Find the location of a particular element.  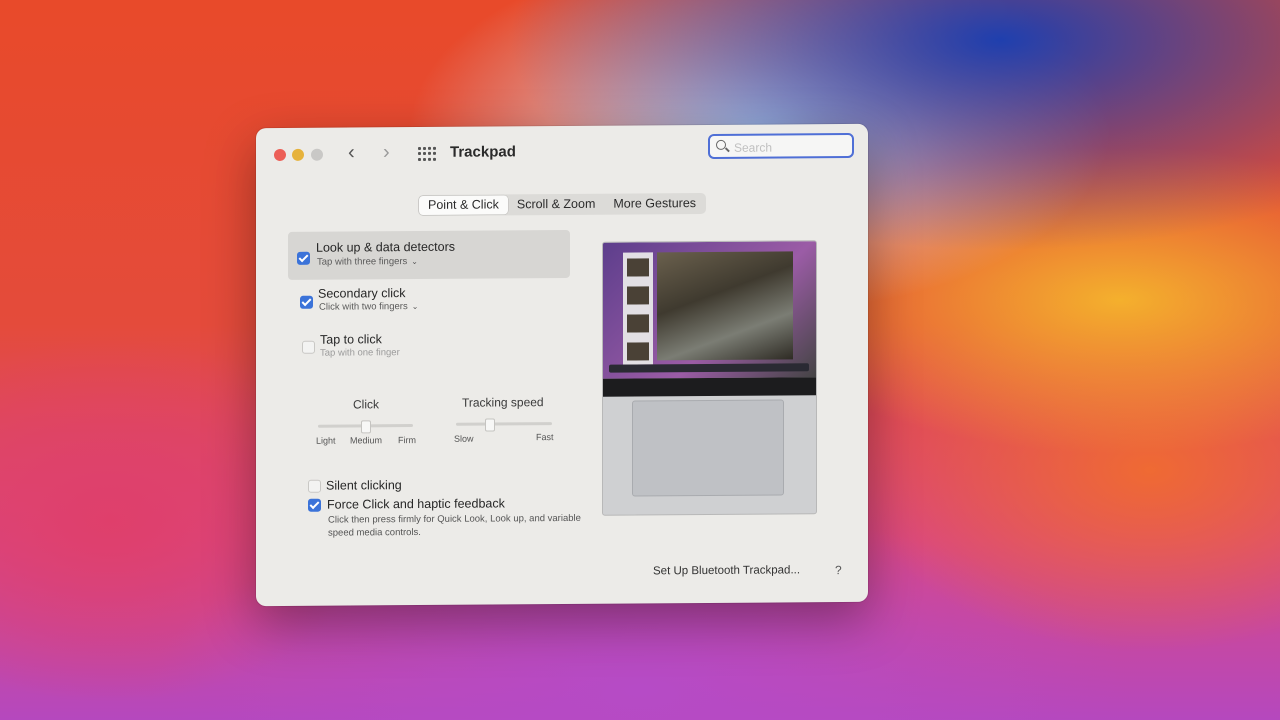

click-min-label: Light is located at coordinates (326, 440).